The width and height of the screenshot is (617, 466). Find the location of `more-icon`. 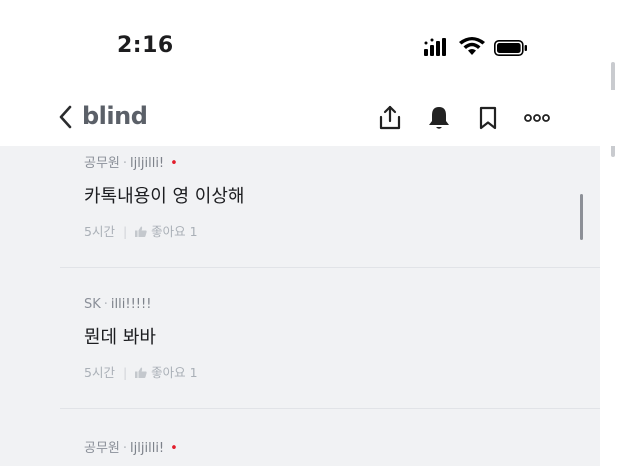

more-icon is located at coordinates (537, 118).